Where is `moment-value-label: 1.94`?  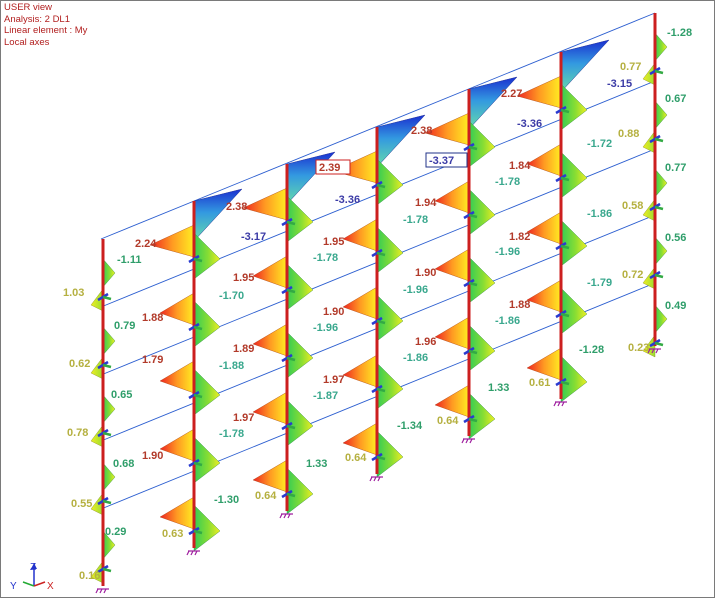
moment-value-label: 1.94 is located at coordinates (426, 203).